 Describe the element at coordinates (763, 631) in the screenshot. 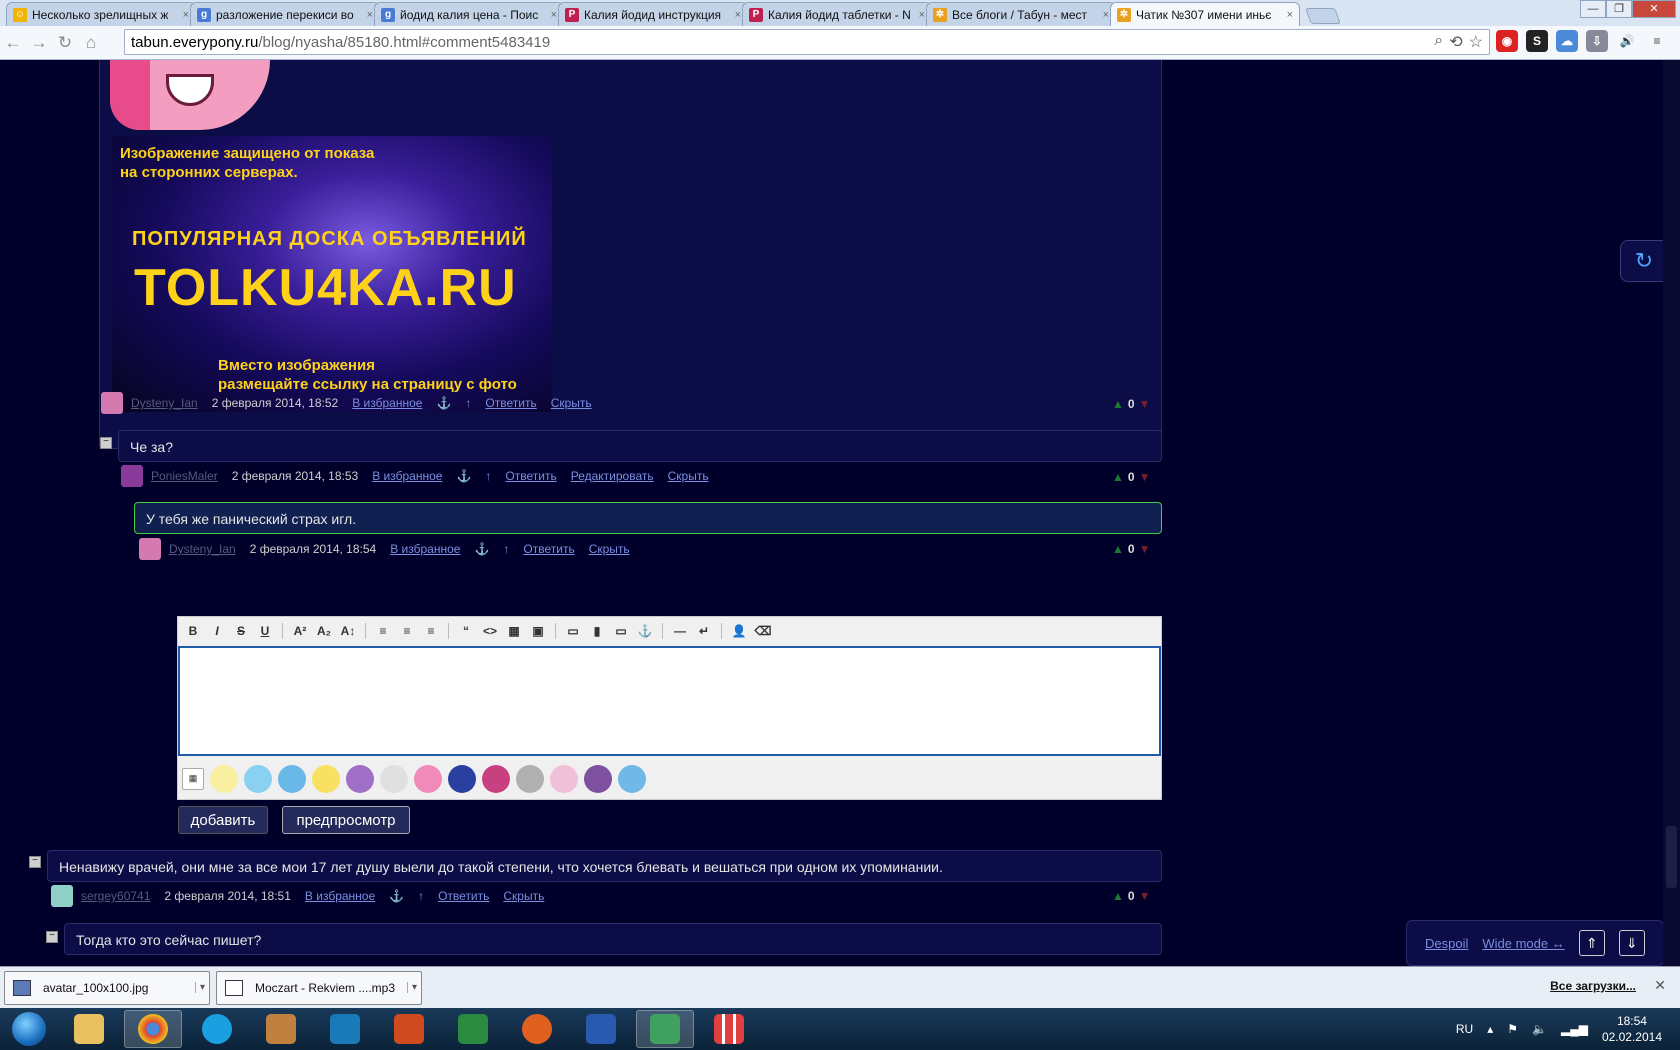

I see `clear-format-icon: ⌫` at that location.